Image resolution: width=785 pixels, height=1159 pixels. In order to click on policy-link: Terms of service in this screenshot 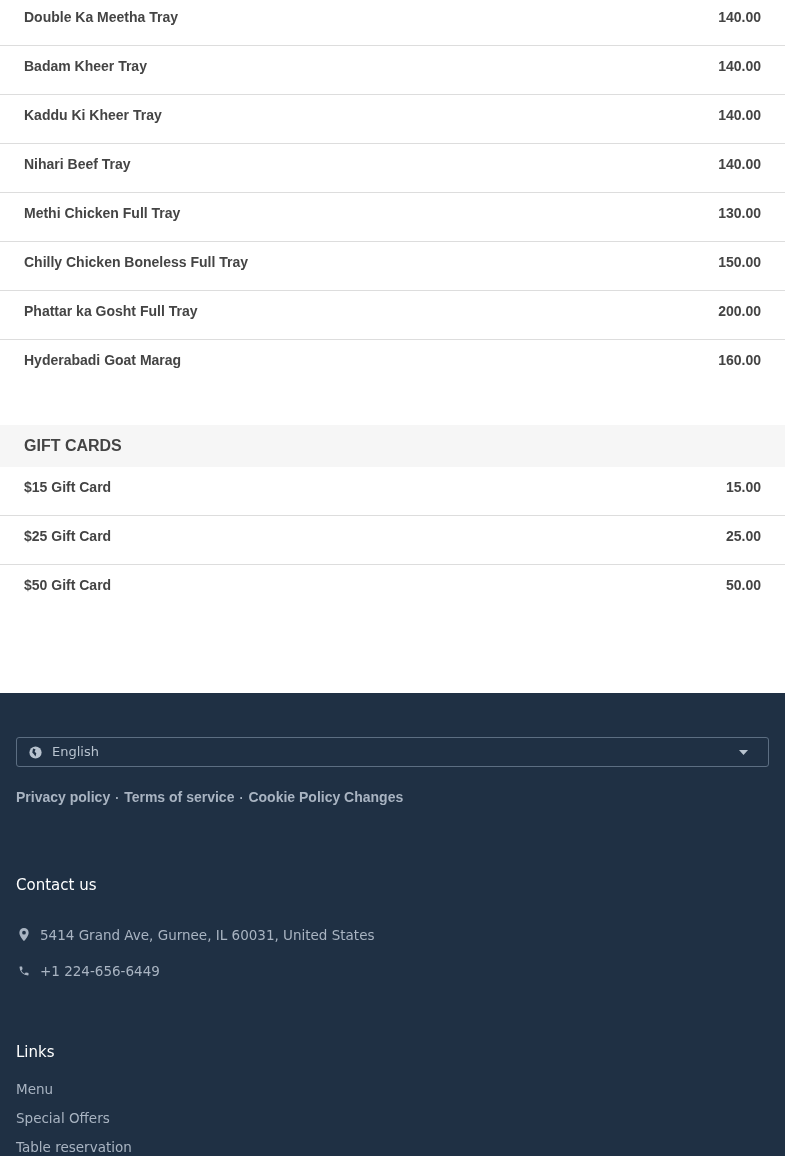, I will do `click(179, 797)`.